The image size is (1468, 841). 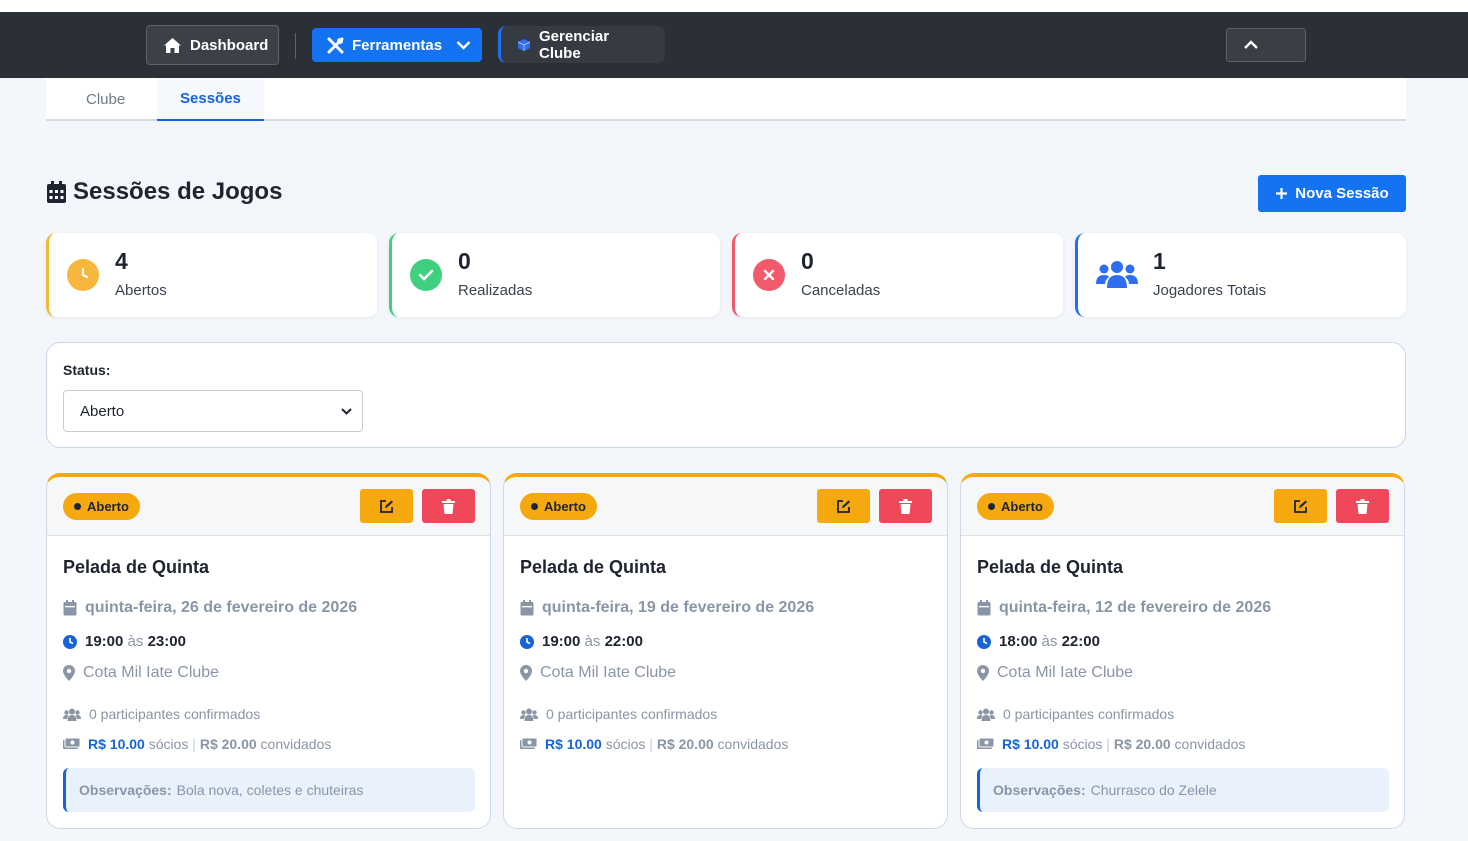 What do you see at coordinates (172, 45) in the screenshot?
I see `home-icon` at bounding box center [172, 45].